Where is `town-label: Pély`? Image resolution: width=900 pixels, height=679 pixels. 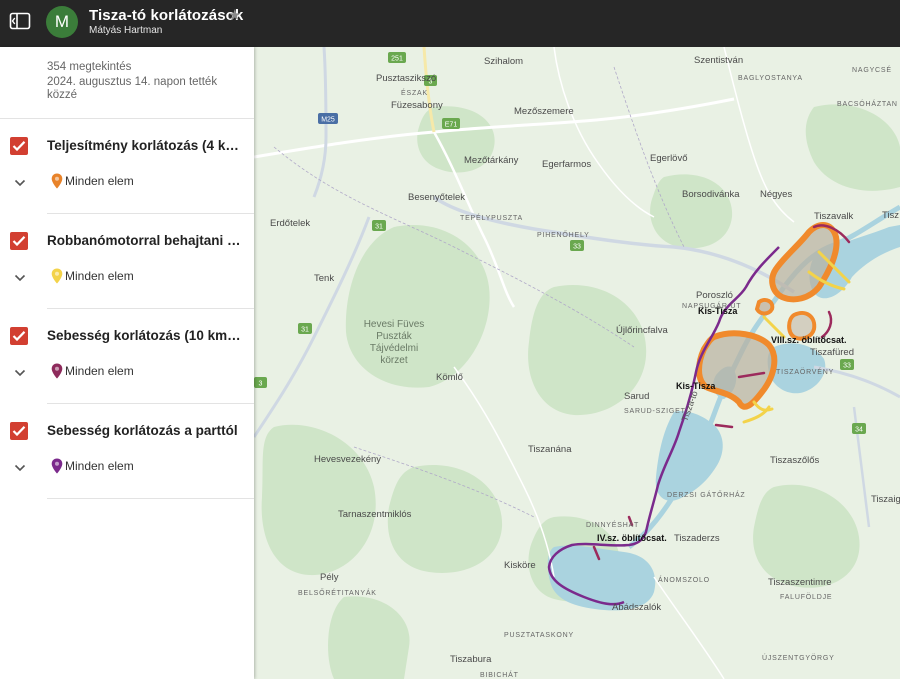 town-label: Pély is located at coordinates (329, 577).